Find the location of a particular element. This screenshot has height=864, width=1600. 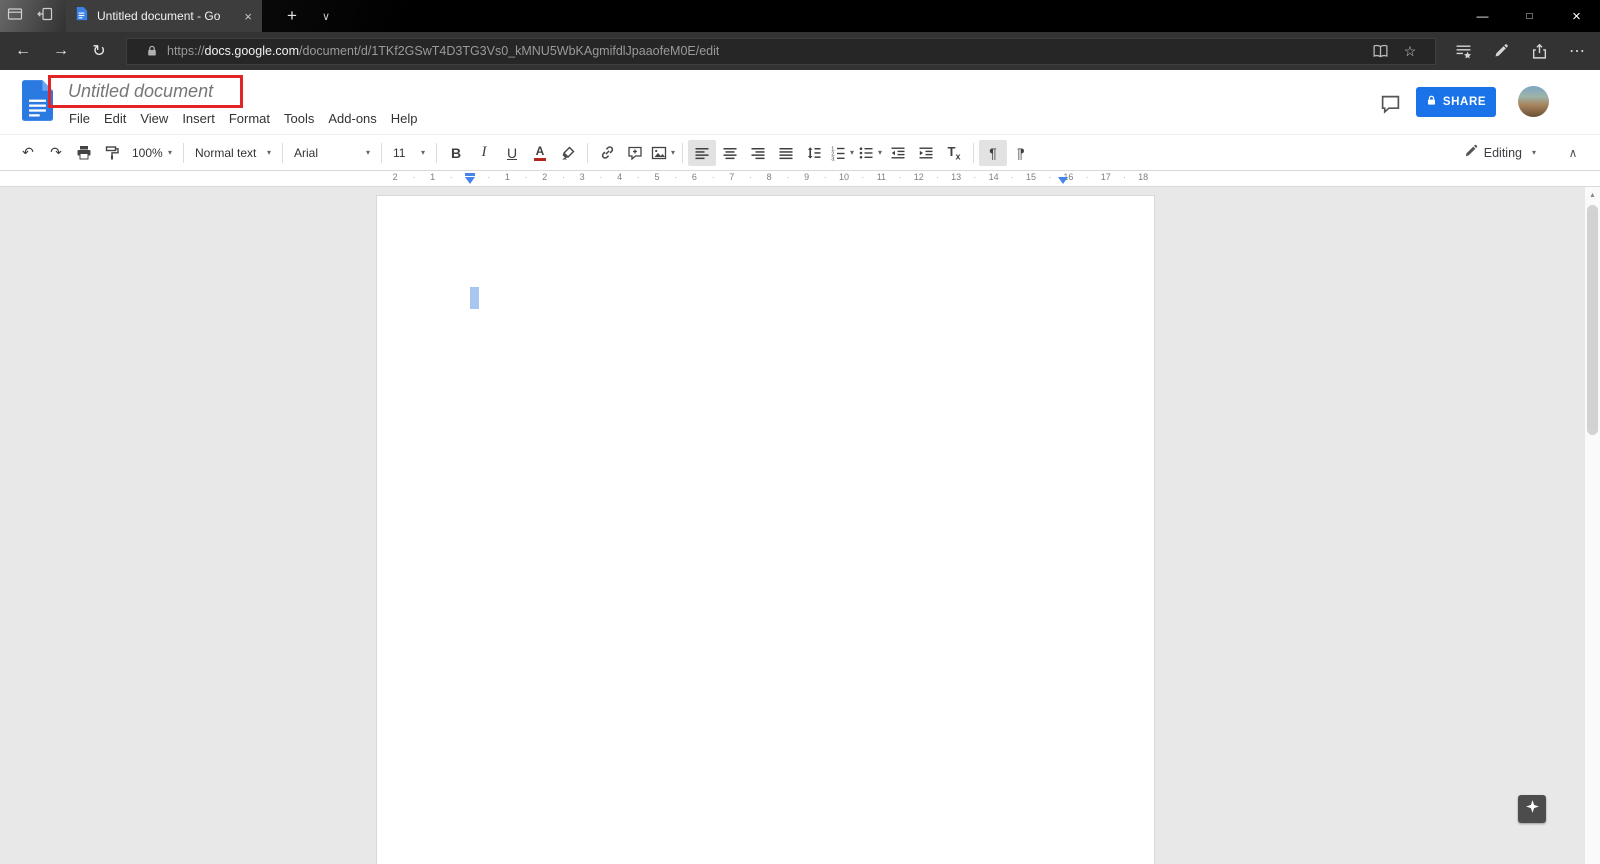

tab-preview-icon is located at coordinates (15, 16).